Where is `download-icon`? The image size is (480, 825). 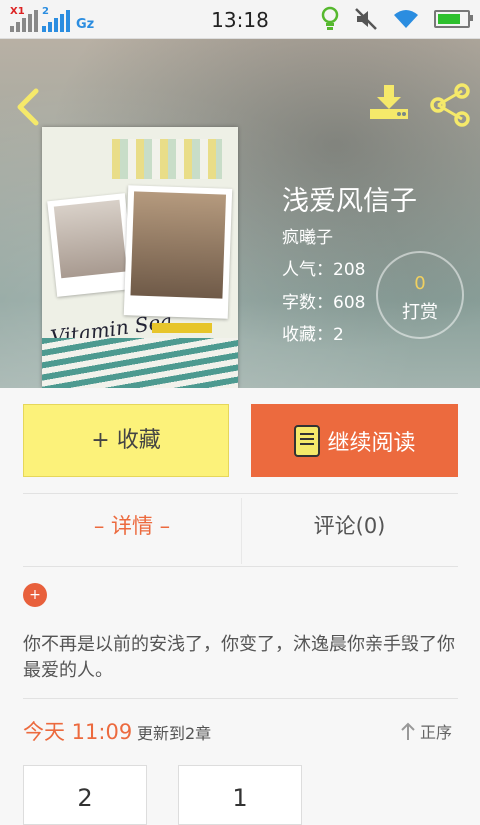 download-icon is located at coordinates (389, 103).